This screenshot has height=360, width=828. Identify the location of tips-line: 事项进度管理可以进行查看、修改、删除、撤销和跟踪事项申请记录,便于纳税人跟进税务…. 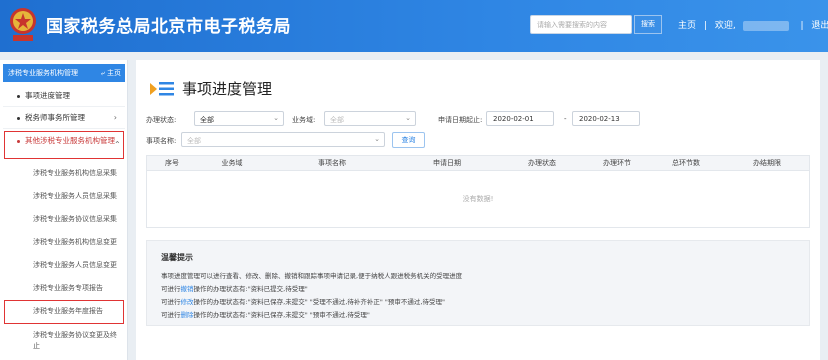
(312, 276).